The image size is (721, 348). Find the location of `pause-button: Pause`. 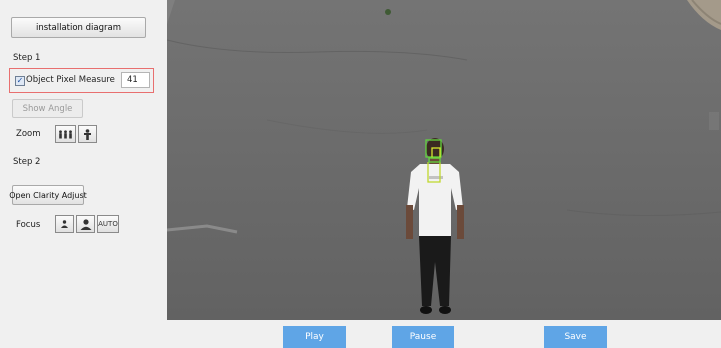

pause-button: Pause is located at coordinates (423, 337).